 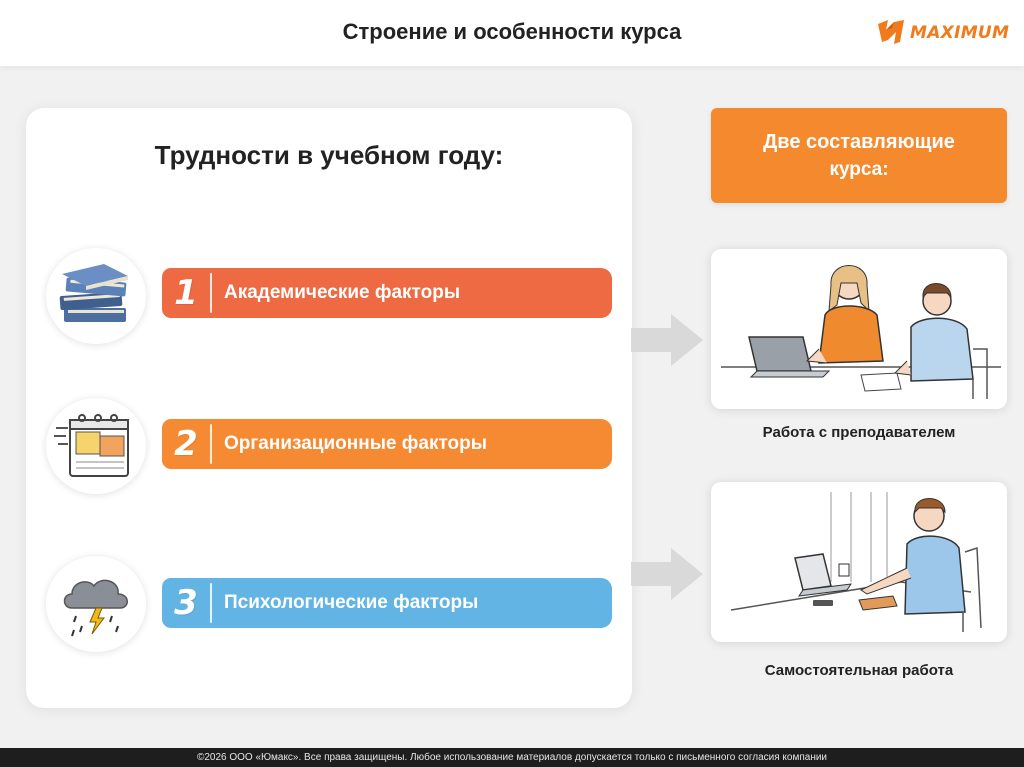 What do you see at coordinates (859, 562) in the screenshot?
I see `self-study-illustration` at bounding box center [859, 562].